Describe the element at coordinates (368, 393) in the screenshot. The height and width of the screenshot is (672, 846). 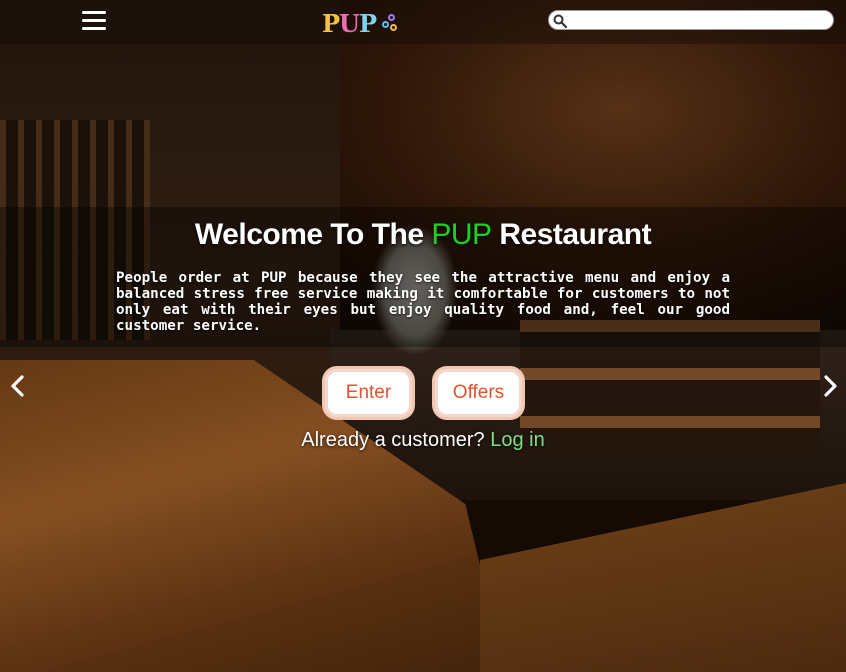
I see `enter-button: Enter` at that location.